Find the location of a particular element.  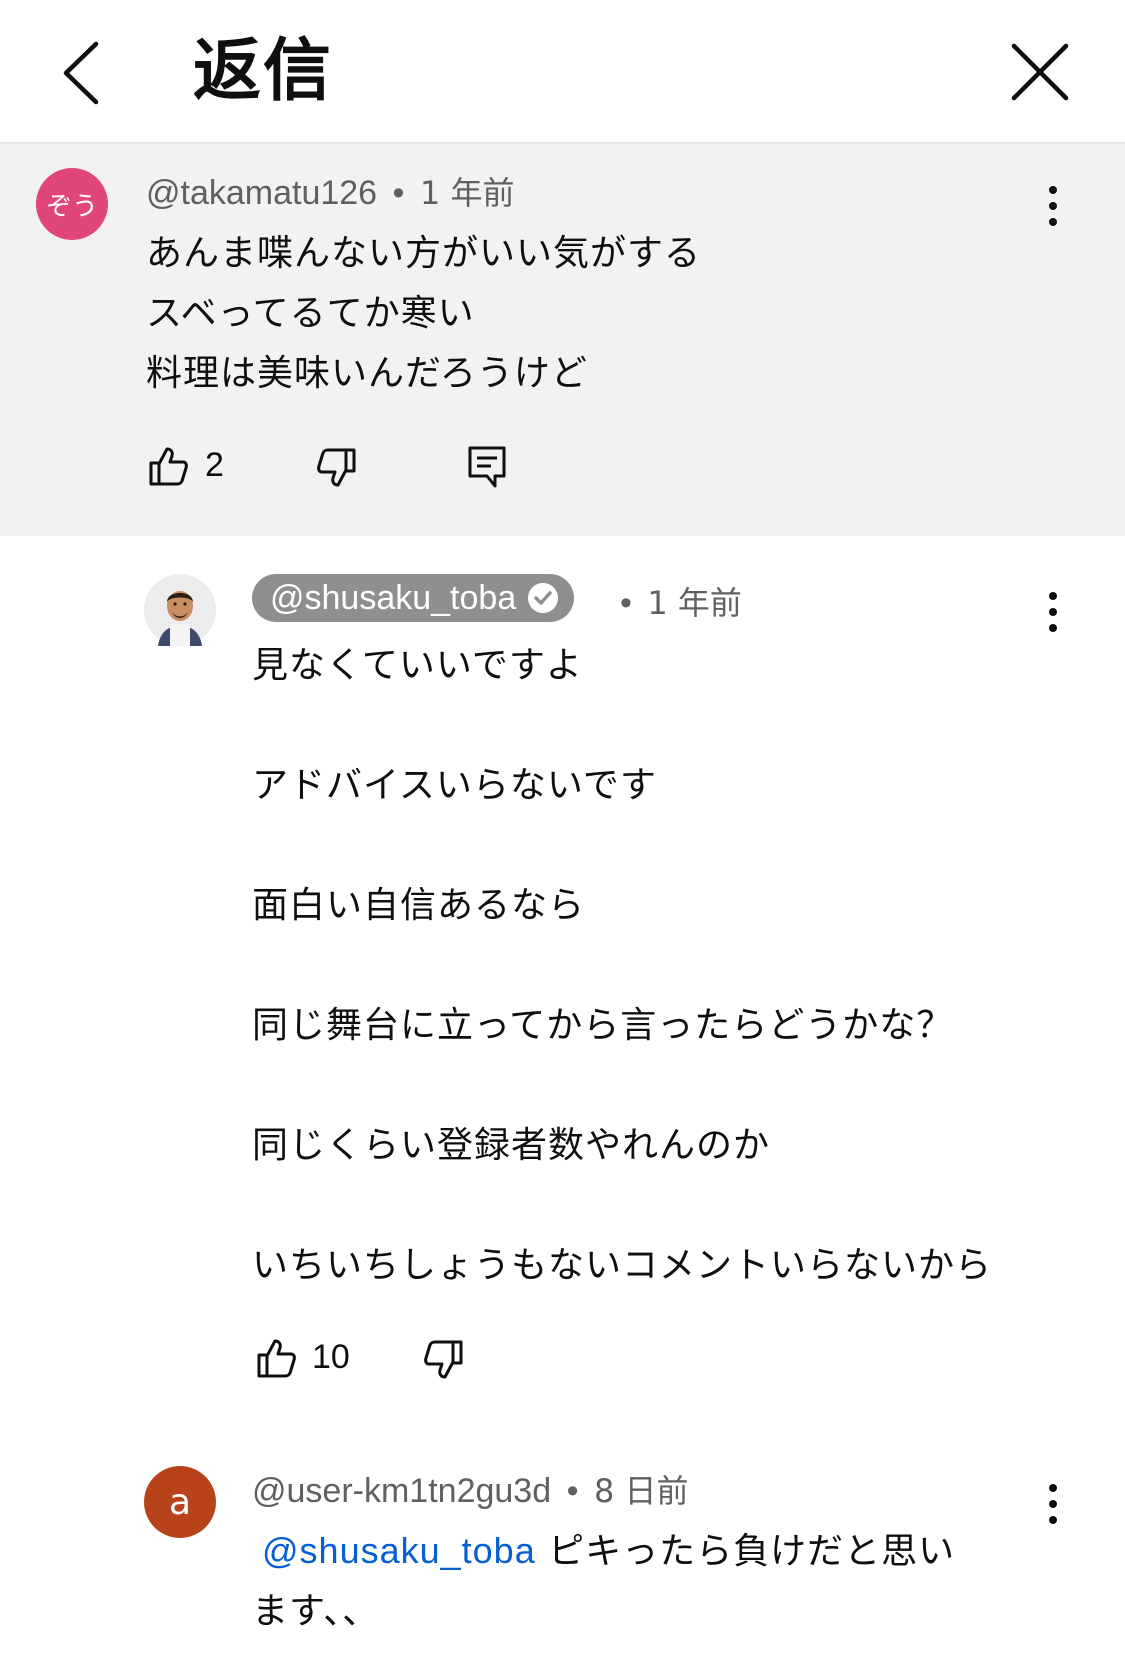

comment-text-line: アドバイスいらないです is located at coordinates (454, 785).